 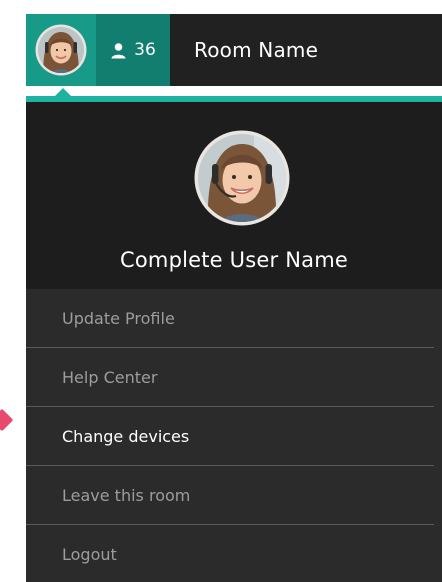 I want to click on menu-item-label: Logout, so click(x=89, y=554).